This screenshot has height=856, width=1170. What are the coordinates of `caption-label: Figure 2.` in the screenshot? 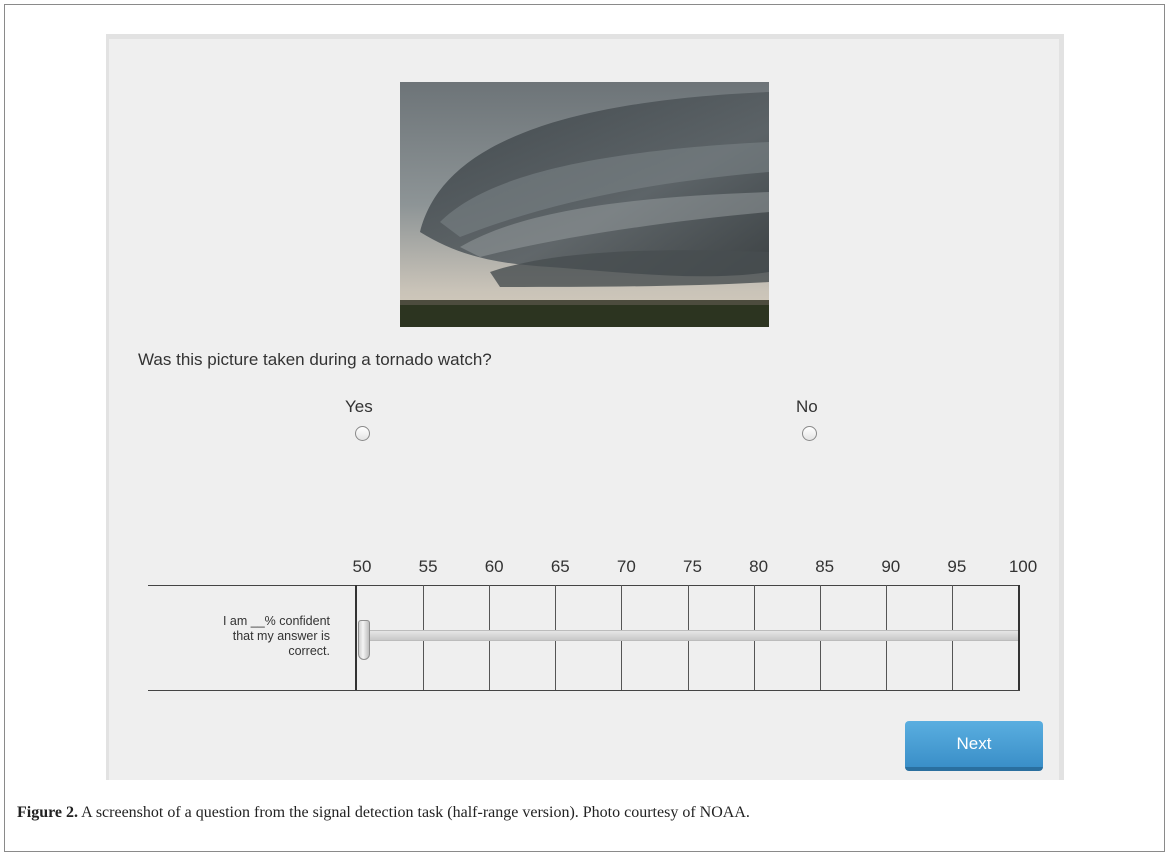 It's located at (48, 812).